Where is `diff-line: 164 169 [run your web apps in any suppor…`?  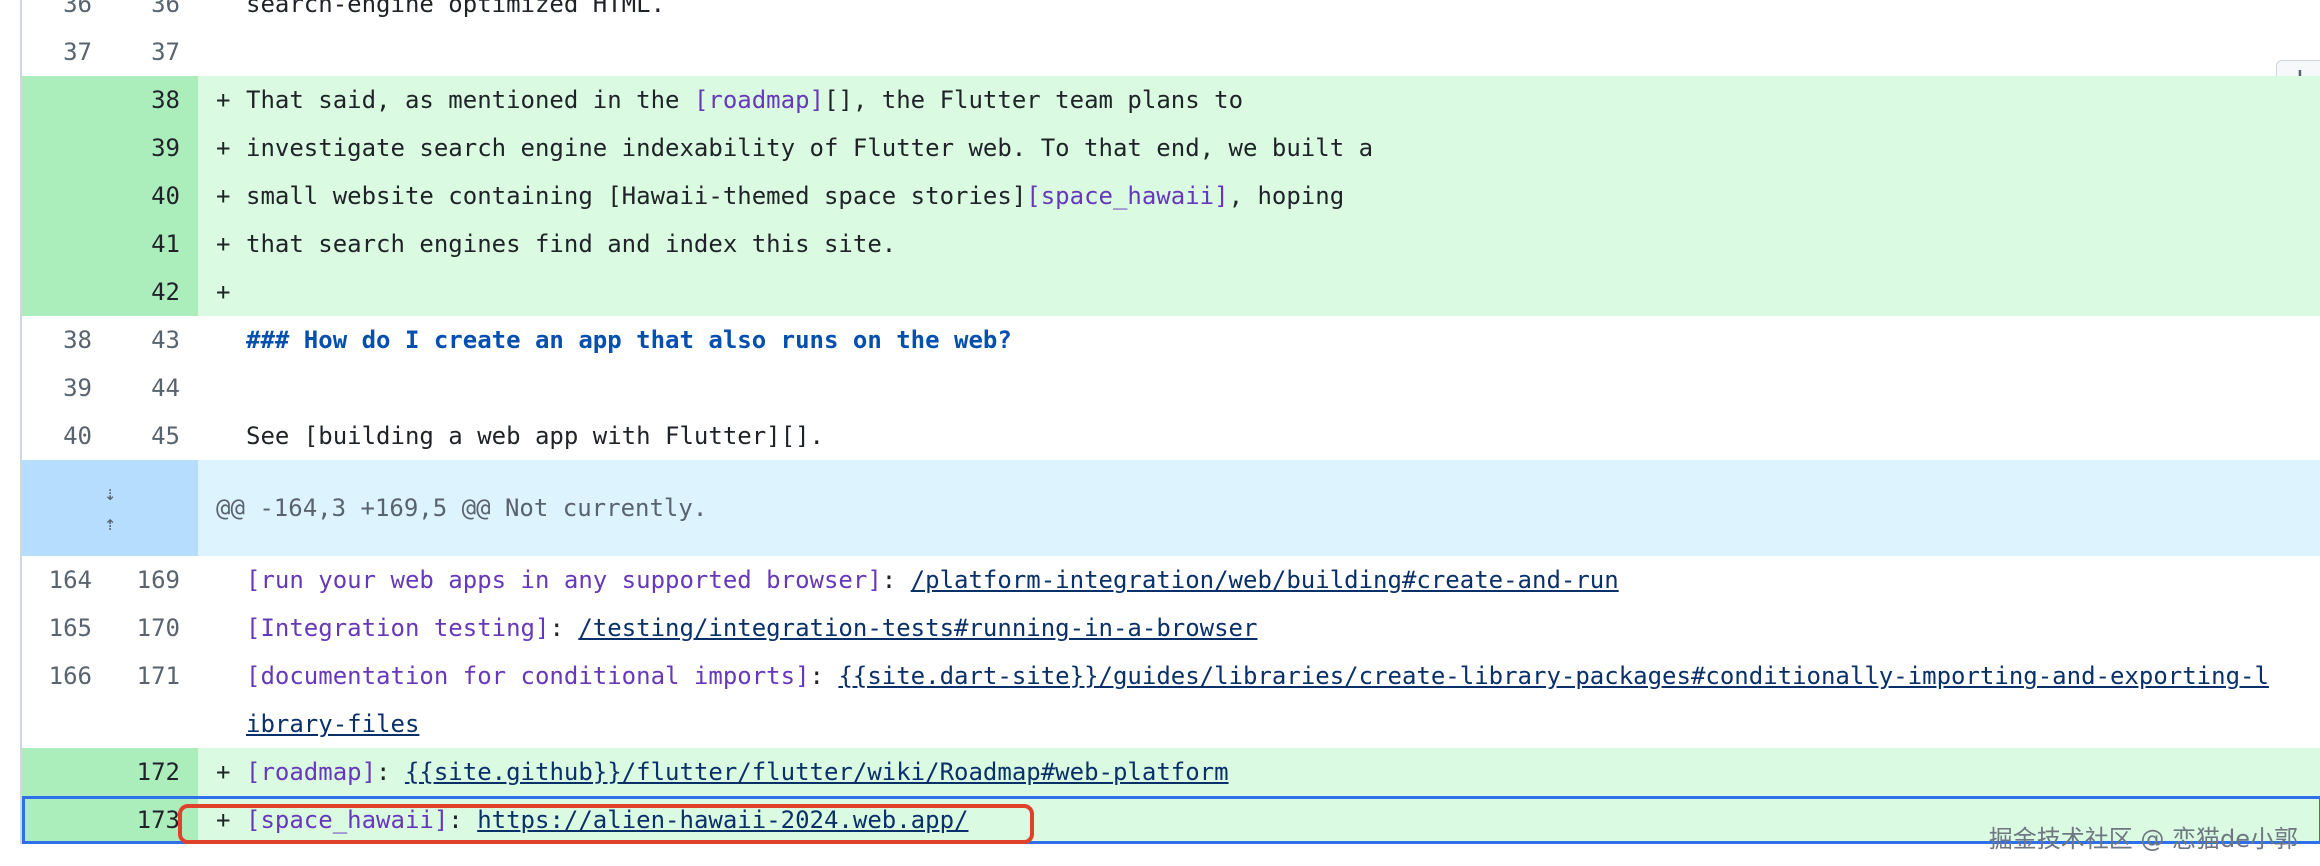
diff-line: 164 169 [run your web apps in any suppor… is located at coordinates (1171, 580).